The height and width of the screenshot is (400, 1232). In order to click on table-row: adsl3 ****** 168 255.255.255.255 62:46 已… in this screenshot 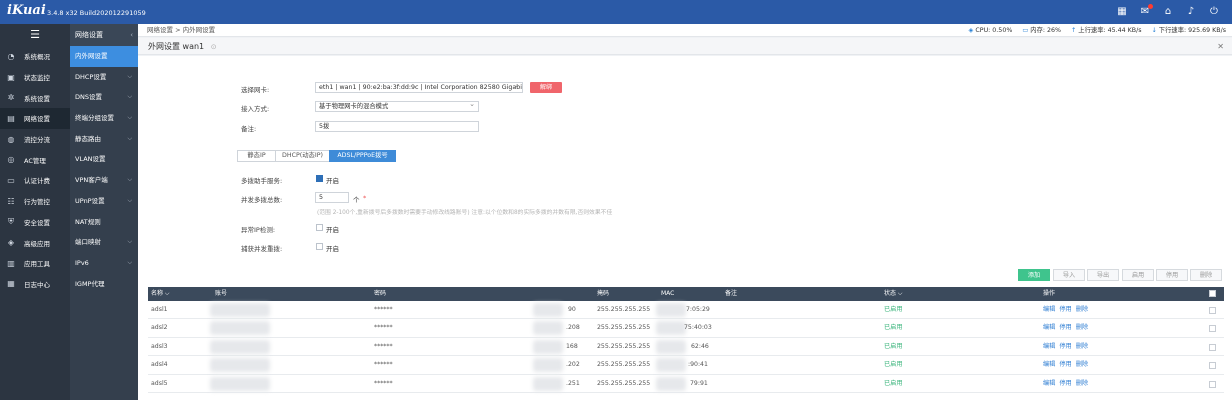, I will do `click(686, 347)`.